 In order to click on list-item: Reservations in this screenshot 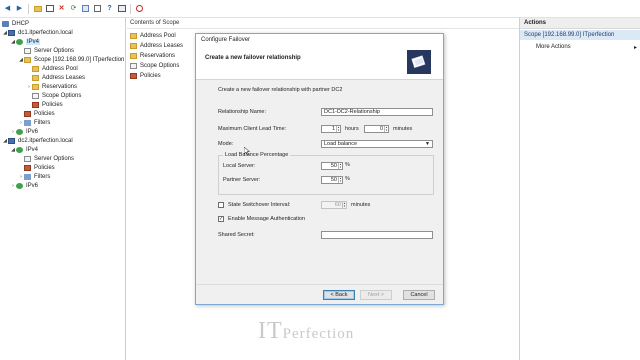, I will do `click(152, 55)`.